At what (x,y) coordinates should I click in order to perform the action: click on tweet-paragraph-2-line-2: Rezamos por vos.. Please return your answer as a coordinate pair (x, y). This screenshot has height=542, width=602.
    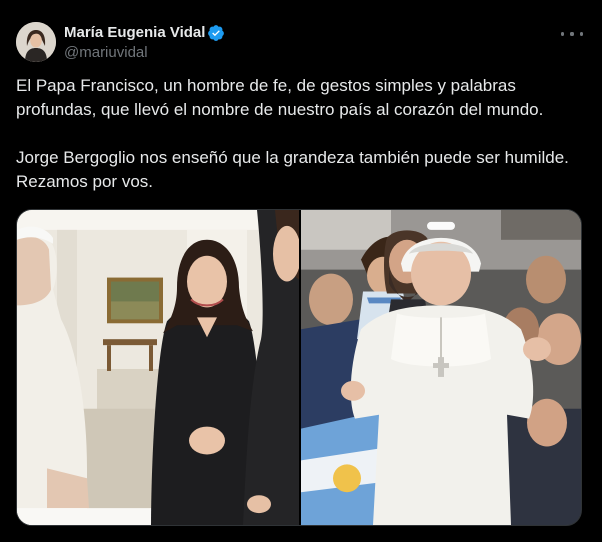
    Looking at the image, I should click on (84, 181).